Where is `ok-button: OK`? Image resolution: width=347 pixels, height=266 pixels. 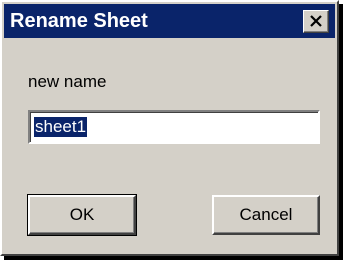
ok-button: OK is located at coordinates (82, 215).